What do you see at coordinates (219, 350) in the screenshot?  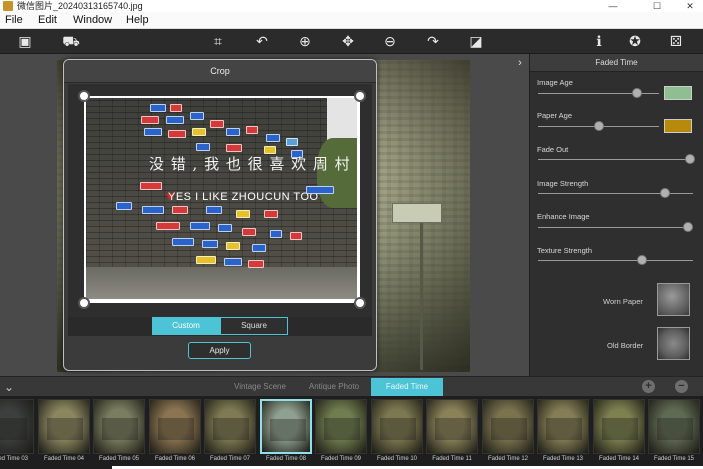 I see `apply-button: Apply` at bounding box center [219, 350].